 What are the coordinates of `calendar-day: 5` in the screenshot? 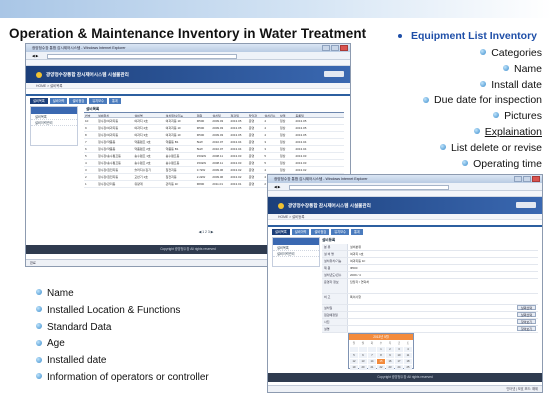 It's located at (354, 355).